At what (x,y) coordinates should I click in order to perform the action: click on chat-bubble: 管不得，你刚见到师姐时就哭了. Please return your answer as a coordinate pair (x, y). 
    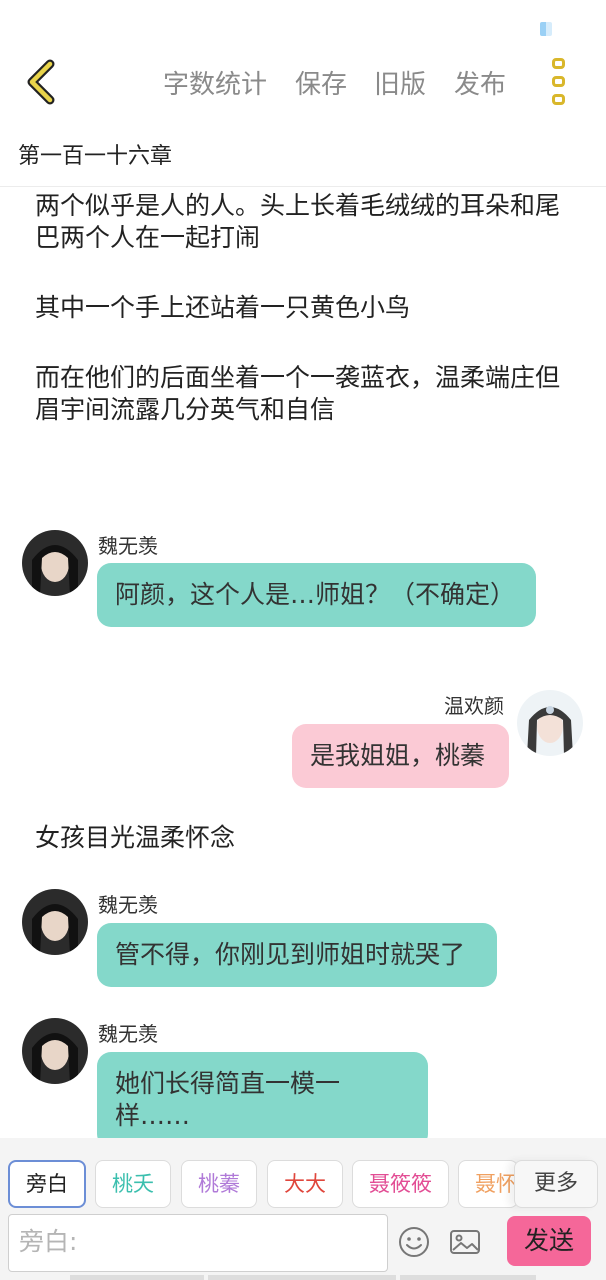
    Looking at the image, I should click on (297, 955).